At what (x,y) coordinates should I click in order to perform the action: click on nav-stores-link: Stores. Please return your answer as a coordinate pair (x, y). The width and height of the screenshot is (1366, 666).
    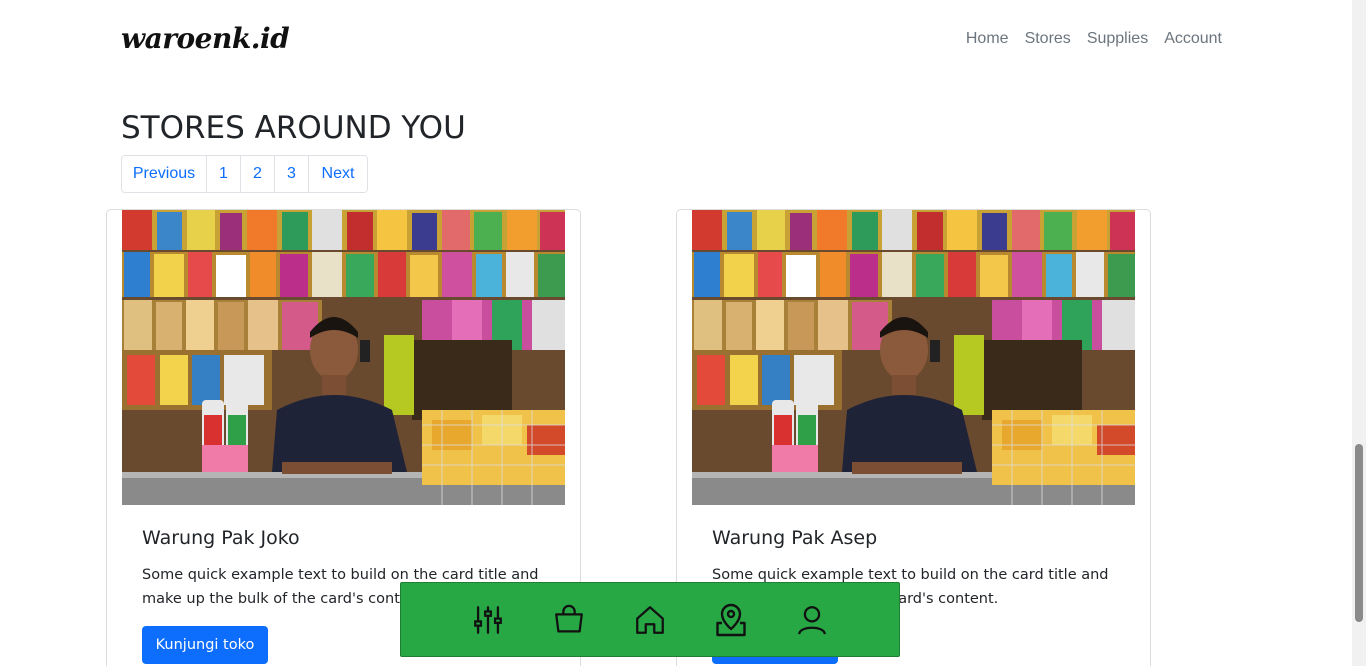
    Looking at the image, I should click on (1048, 39).